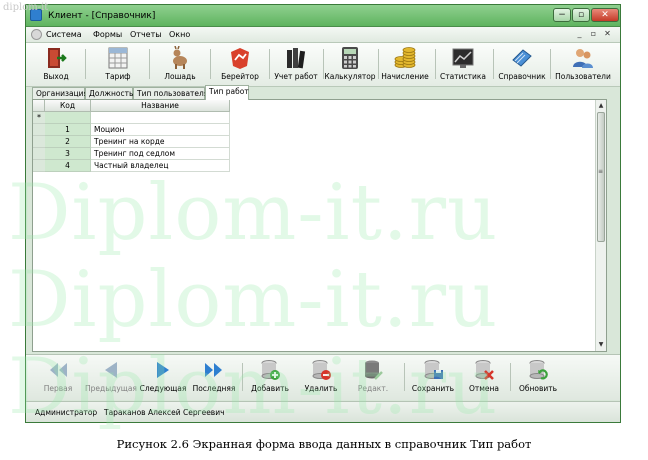  I want to click on mdi-restore-button: ▫, so click(593, 34).